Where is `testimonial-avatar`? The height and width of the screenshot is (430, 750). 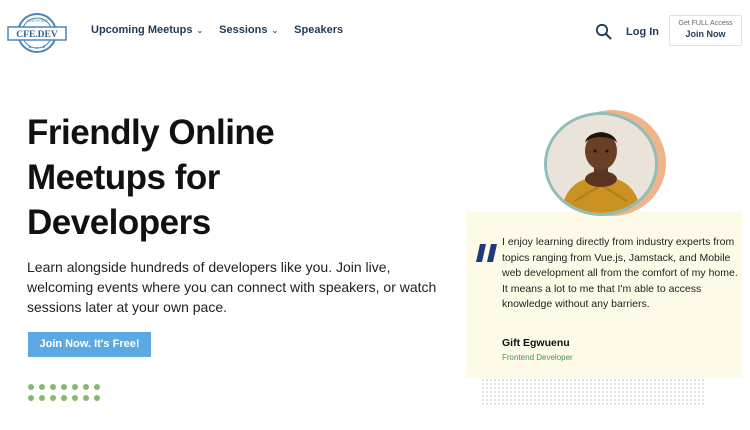 testimonial-avatar is located at coordinates (601, 164).